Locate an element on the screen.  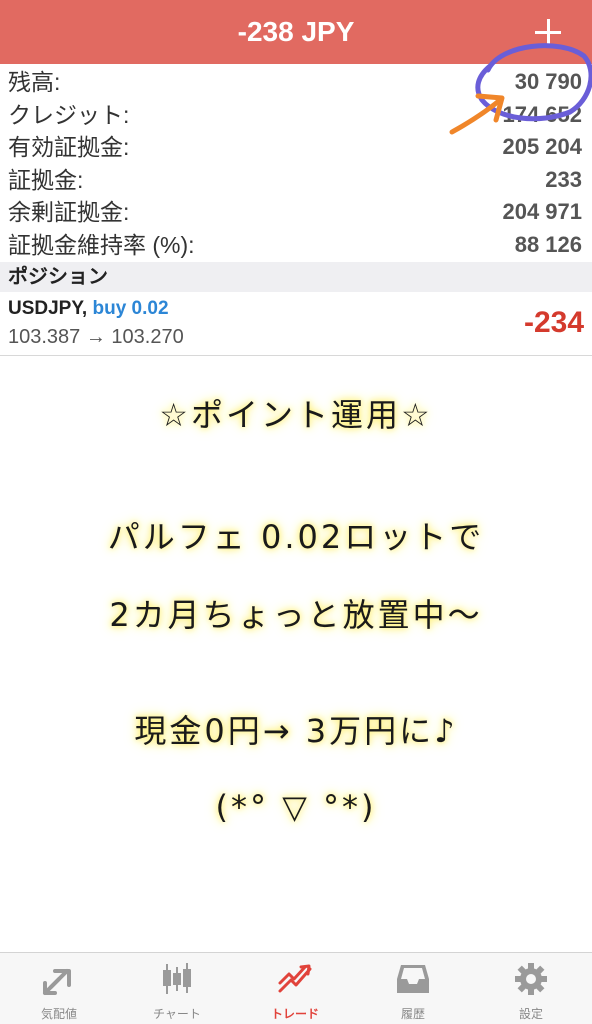
note-line: パルフェ 0.02ロットで is located at coordinates (296, 537).